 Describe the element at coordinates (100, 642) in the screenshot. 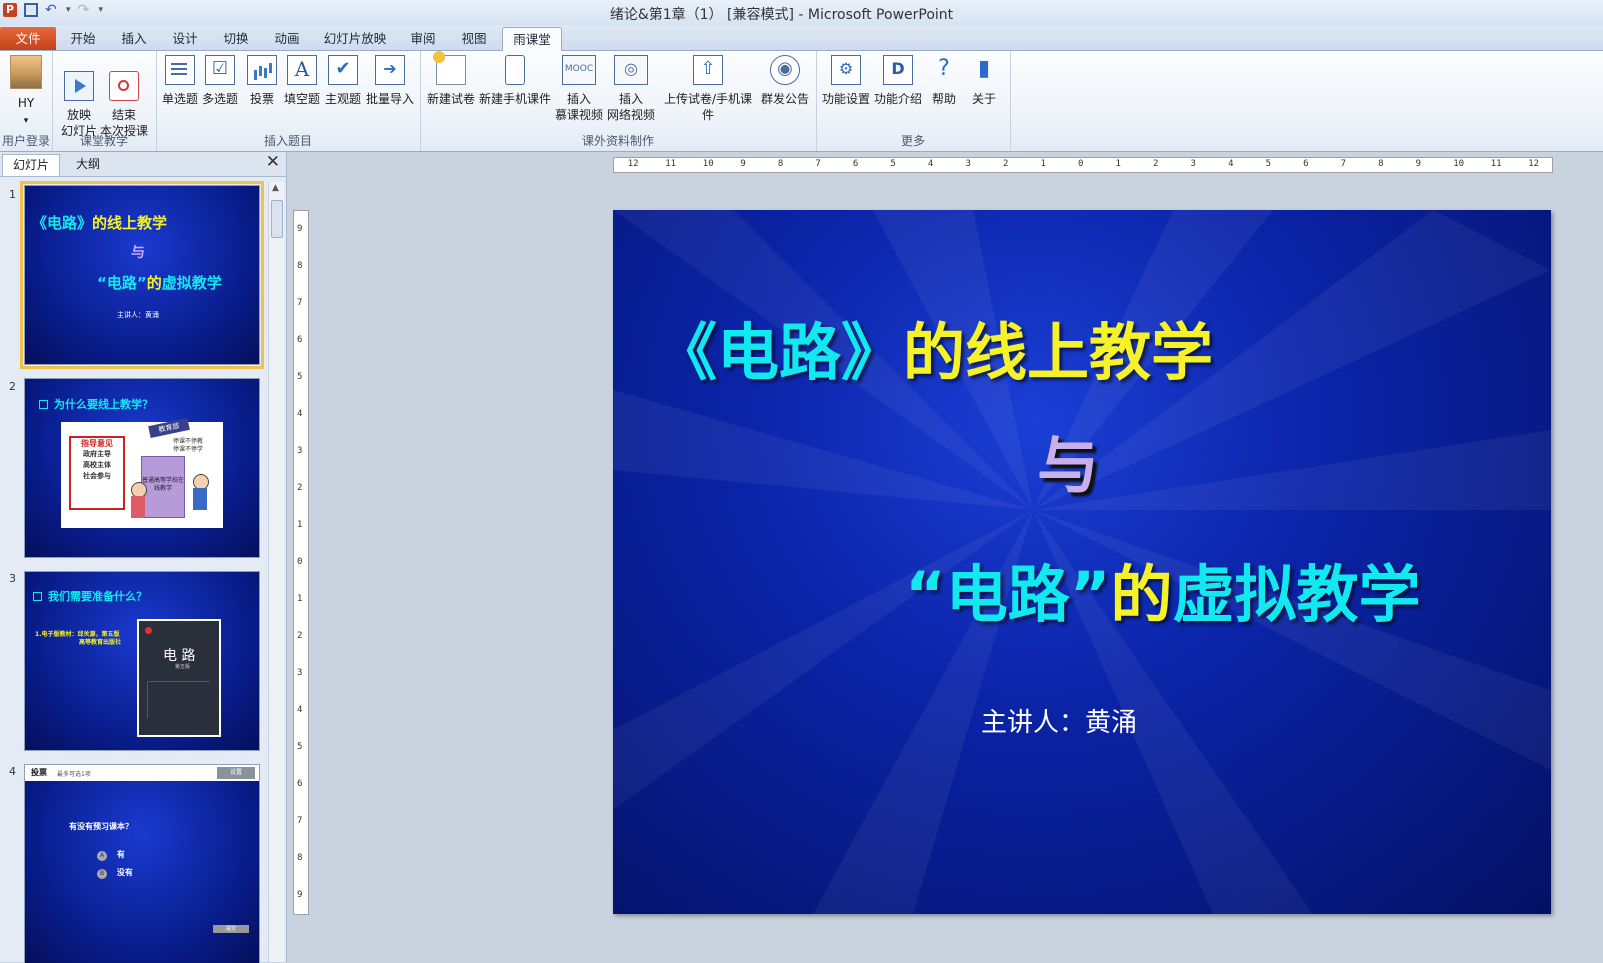

I see `thumb3-line2: 高等教育出版社` at that location.